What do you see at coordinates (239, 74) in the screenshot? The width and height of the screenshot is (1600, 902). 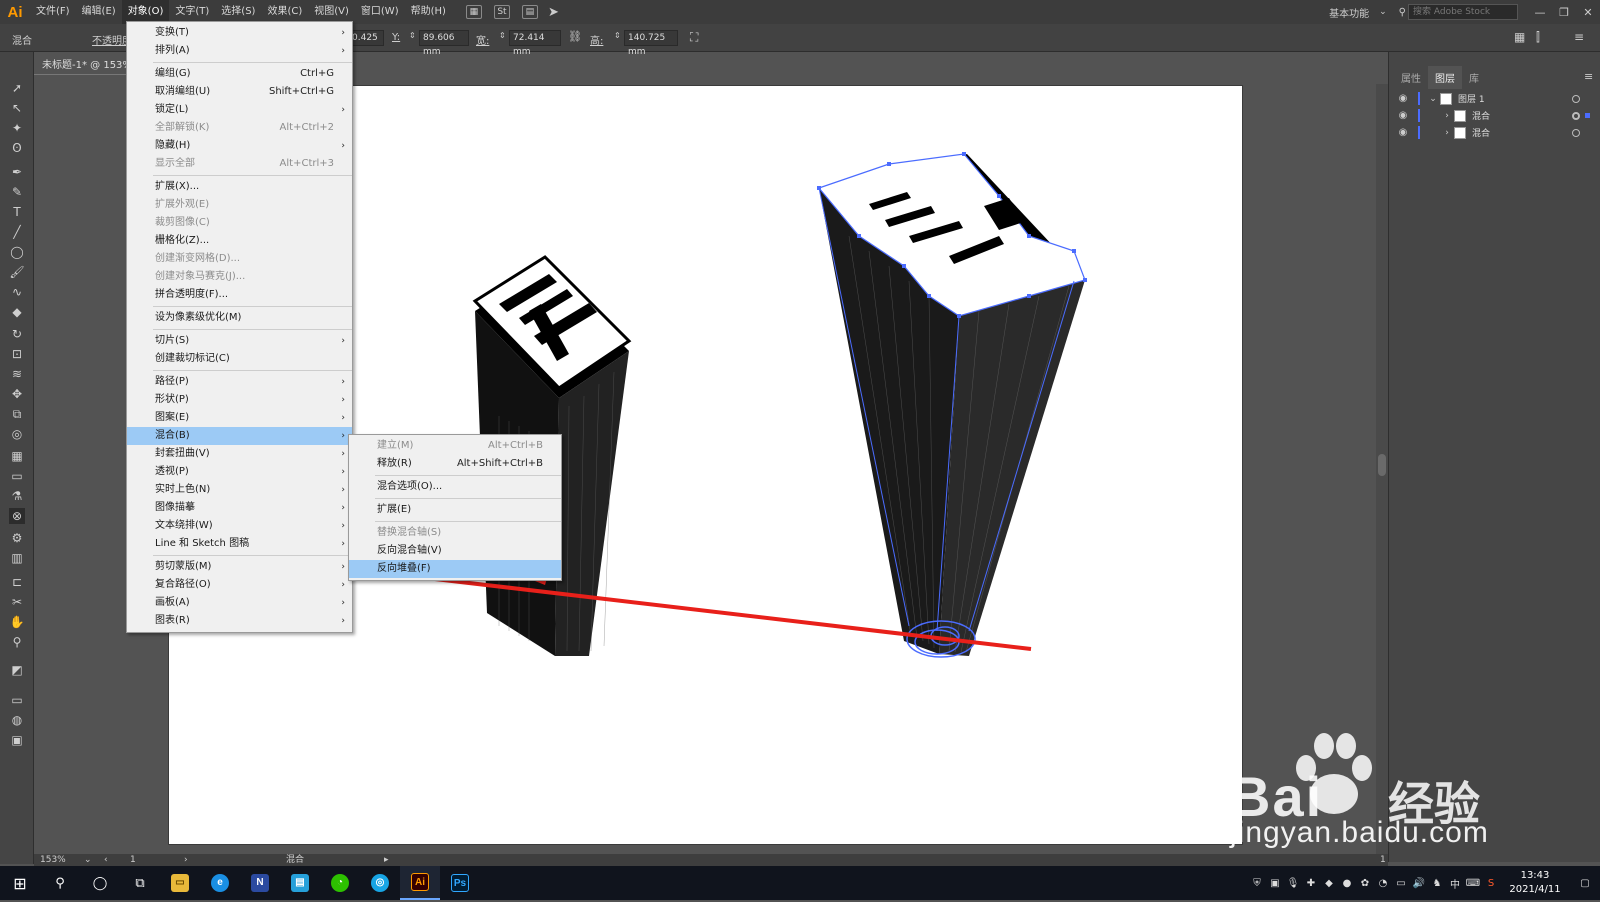 I see `menu-item: 编组(G) Ctrl+G` at bounding box center [239, 74].